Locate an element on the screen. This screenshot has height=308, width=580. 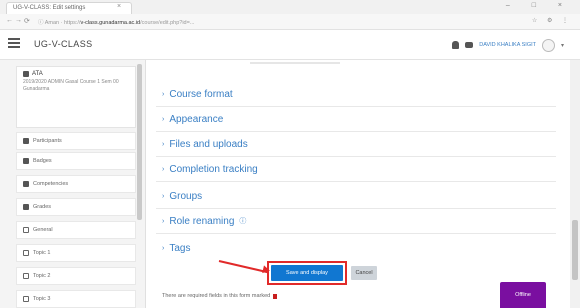
section-completion-tracking: › Completion tracking is located at coordinates (356, 169).